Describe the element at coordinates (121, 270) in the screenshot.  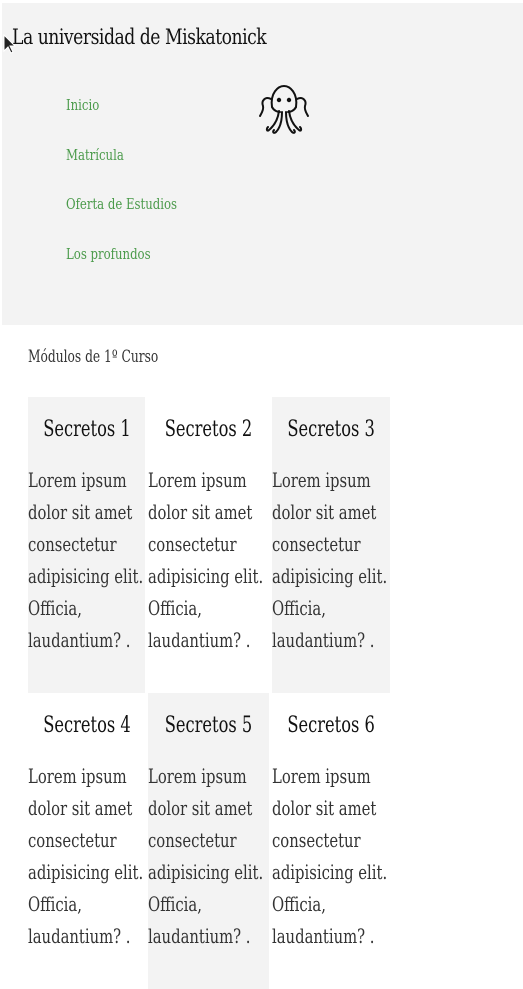
I see `nav-link-los-profundos: Los profundos` at that location.